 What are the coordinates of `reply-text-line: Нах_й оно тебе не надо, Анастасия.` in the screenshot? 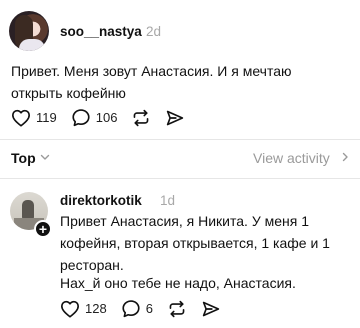 It's located at (178, 283).